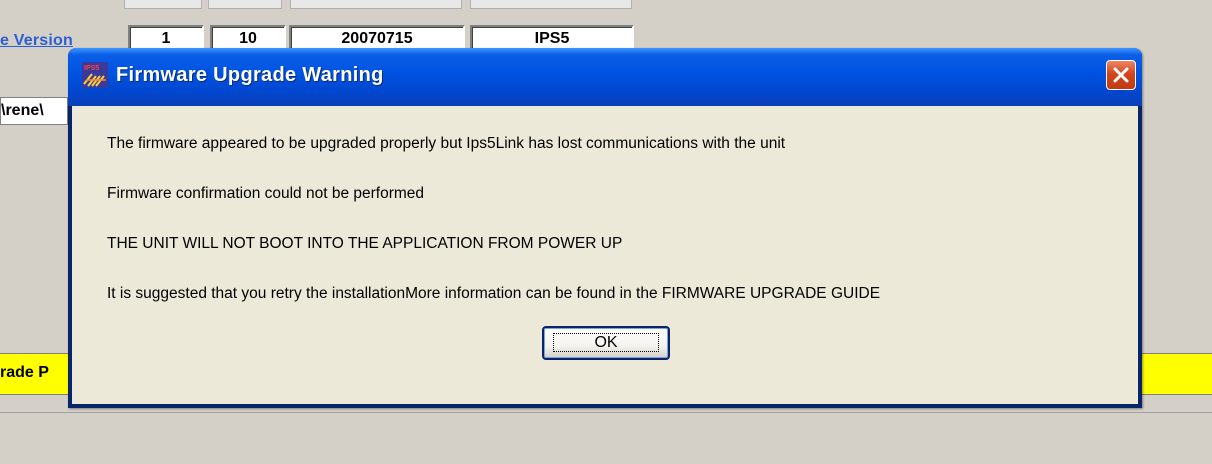 Image resolution: width=1212 pixels, height=464 pixels. What do you see at coordinates (91, 68) in the screenshot?
I see `svg-text: IPS5` at bounding box center [91, 68].